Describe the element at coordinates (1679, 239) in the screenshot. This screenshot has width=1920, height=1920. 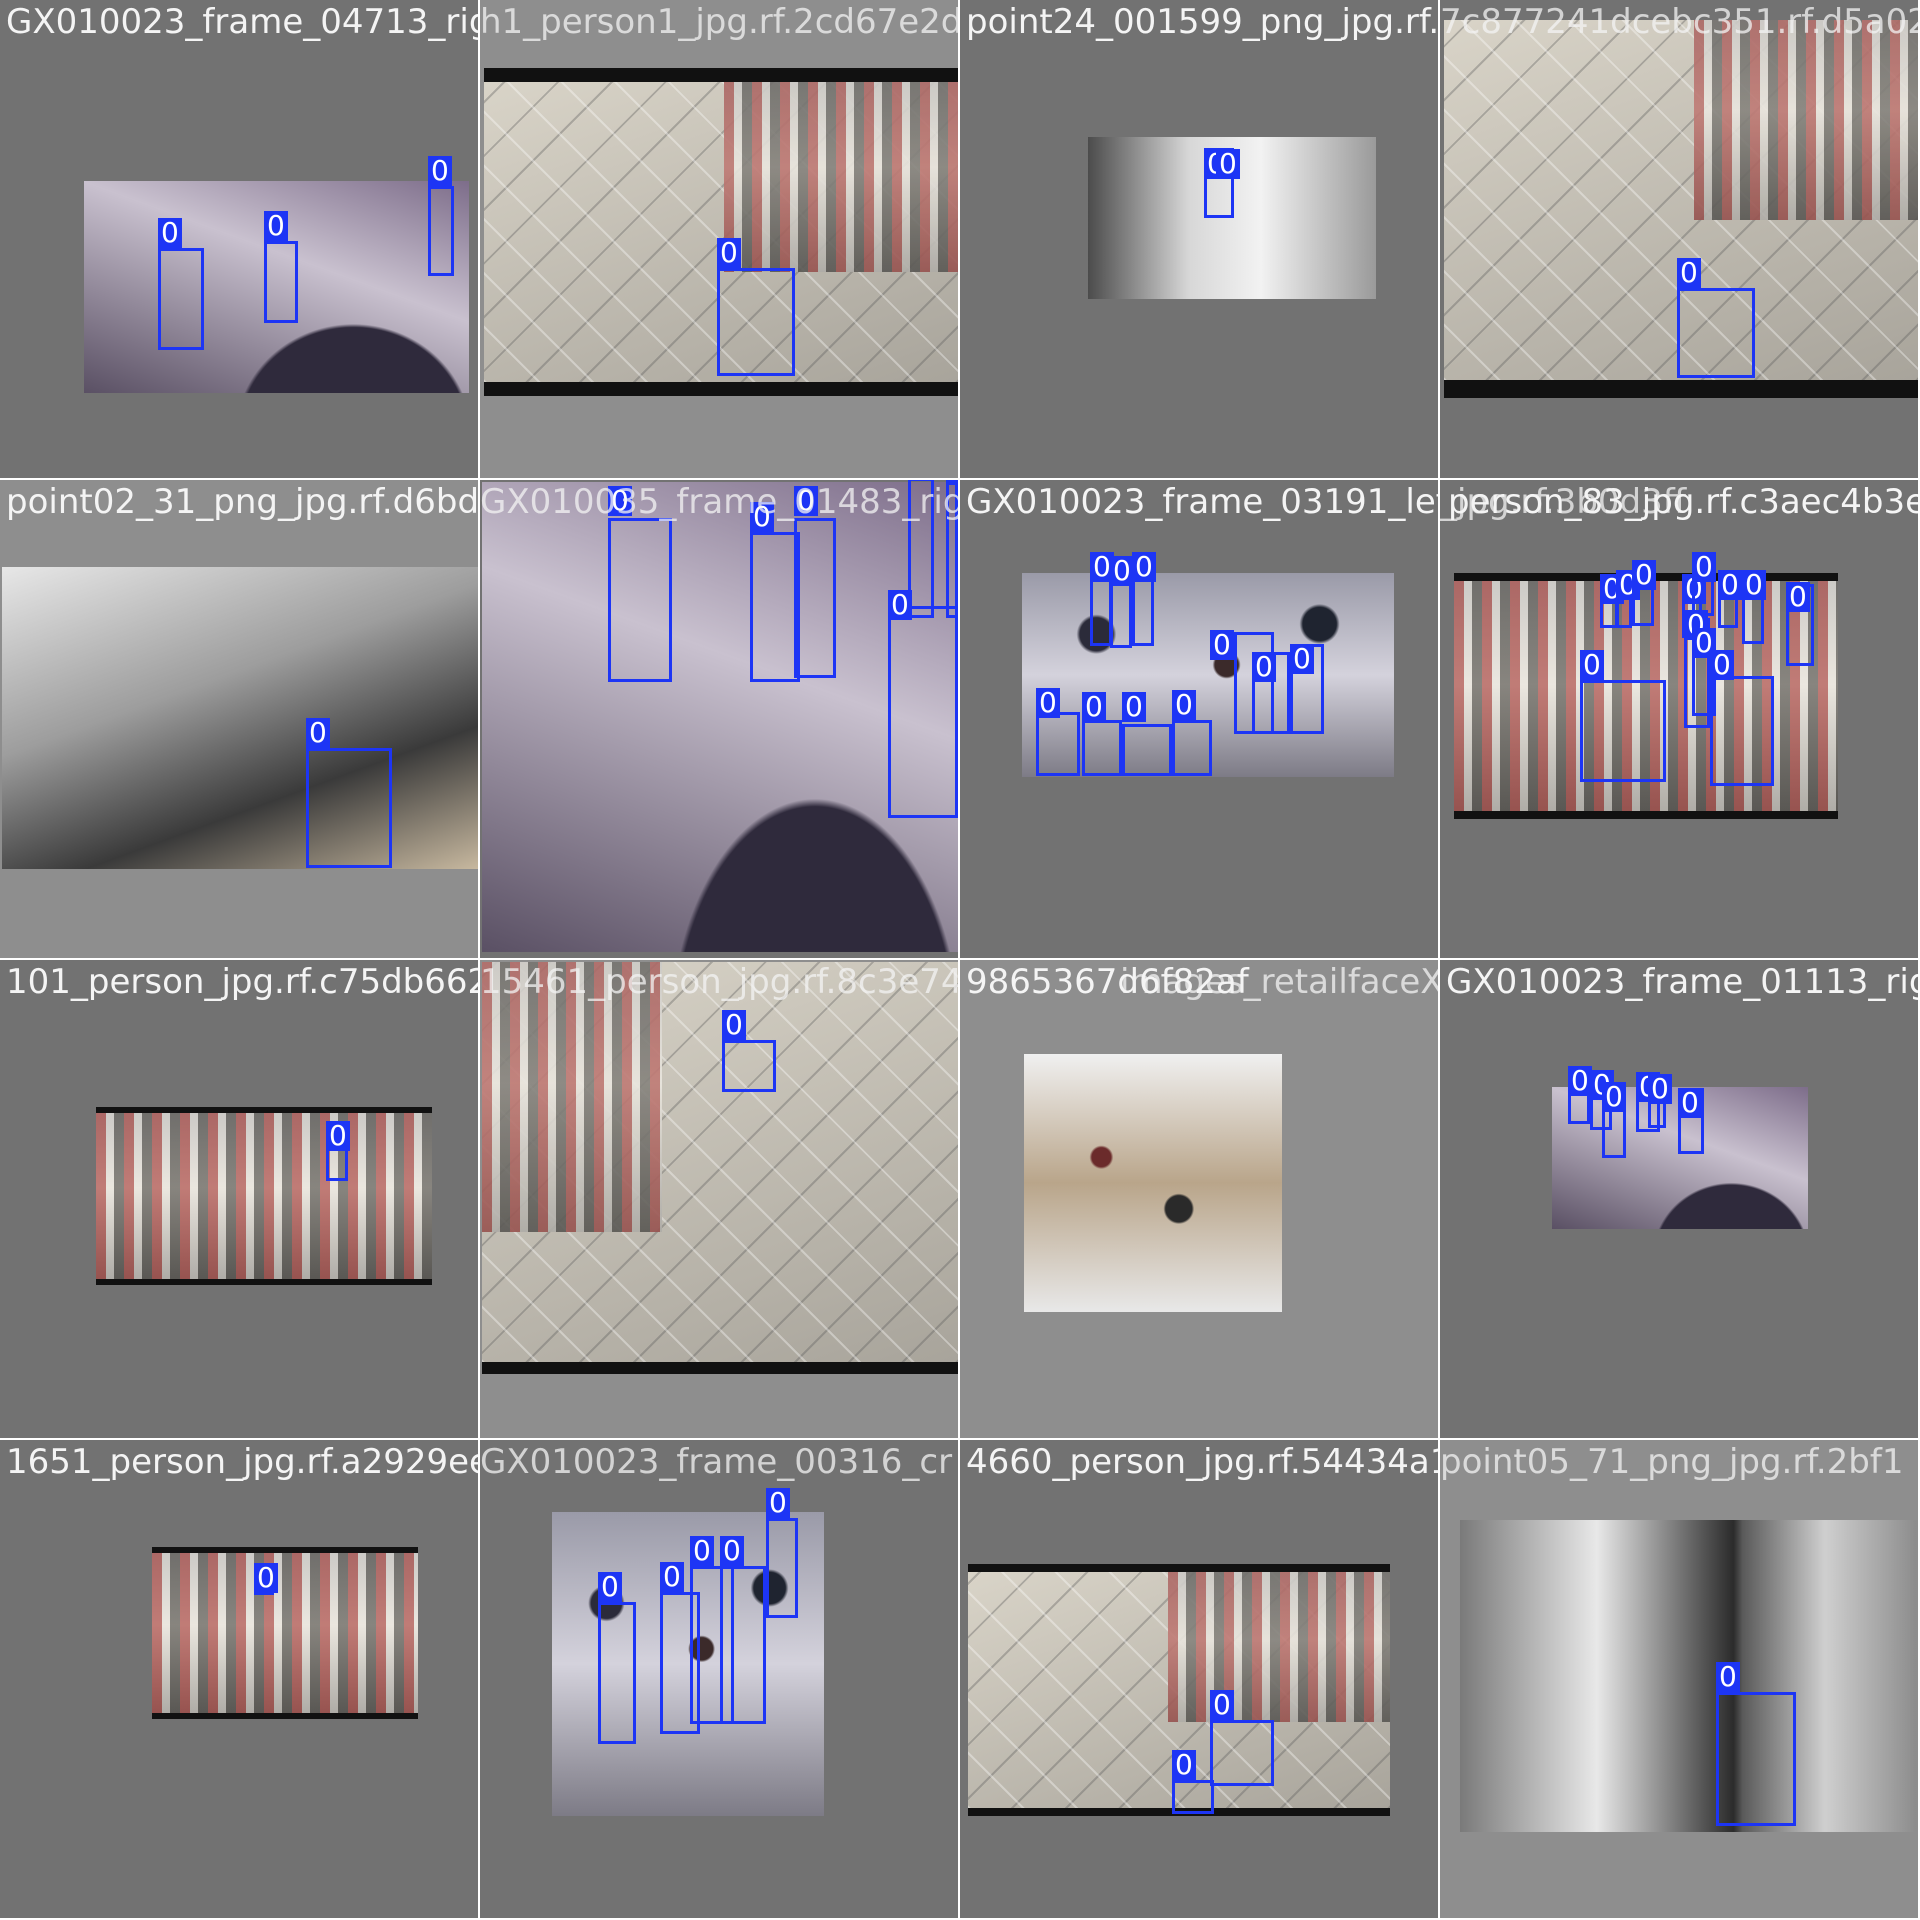
I see `tile-4: 0 7c877241dcebc351.rf.d5a02ddc` at that location.